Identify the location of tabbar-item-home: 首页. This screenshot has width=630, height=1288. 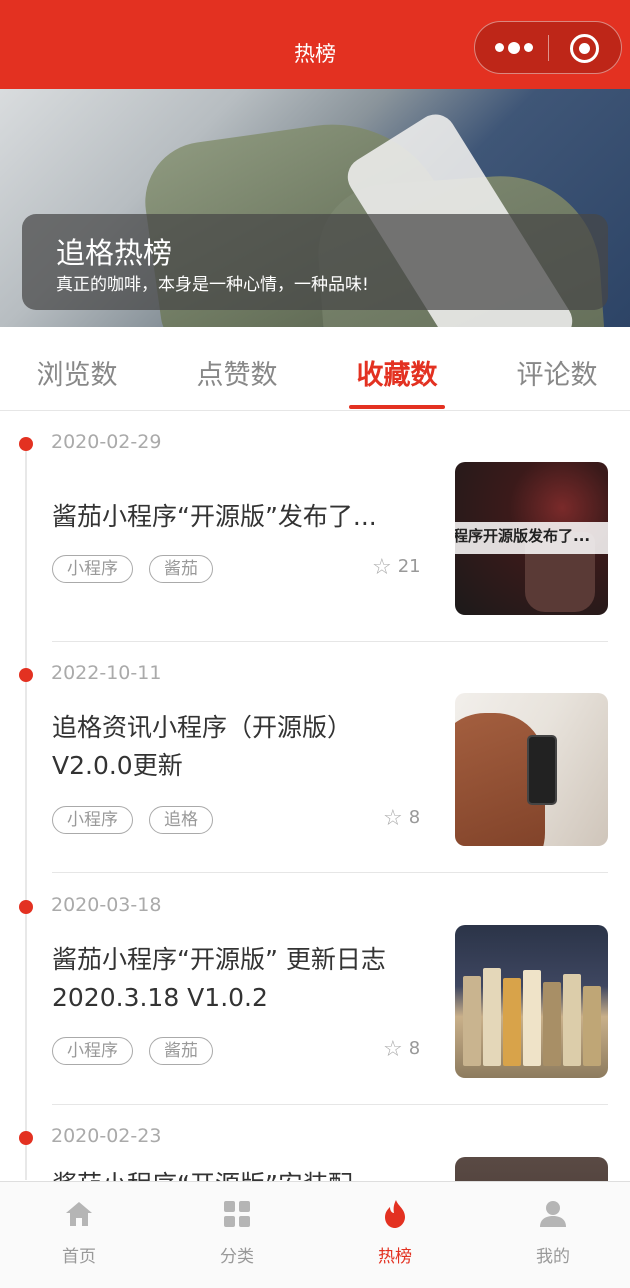
(79, 1235).